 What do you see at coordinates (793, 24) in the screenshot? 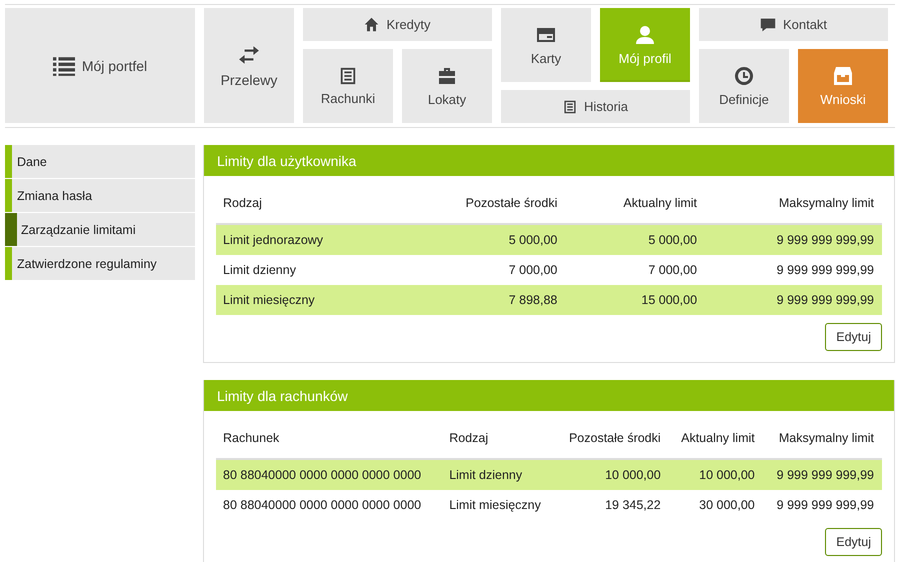
I see `nav-tile: Kontakt` at bounding box center [793, 24].